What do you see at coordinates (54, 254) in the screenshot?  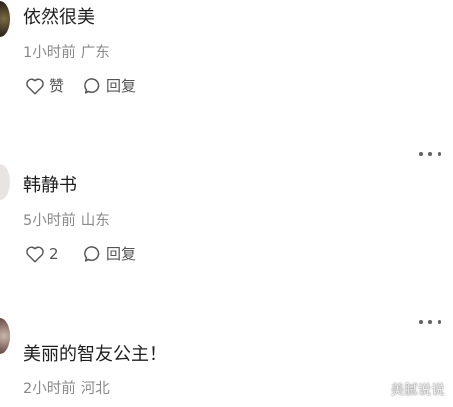 I see `like-count: 2` at bounding box center [54, 254].